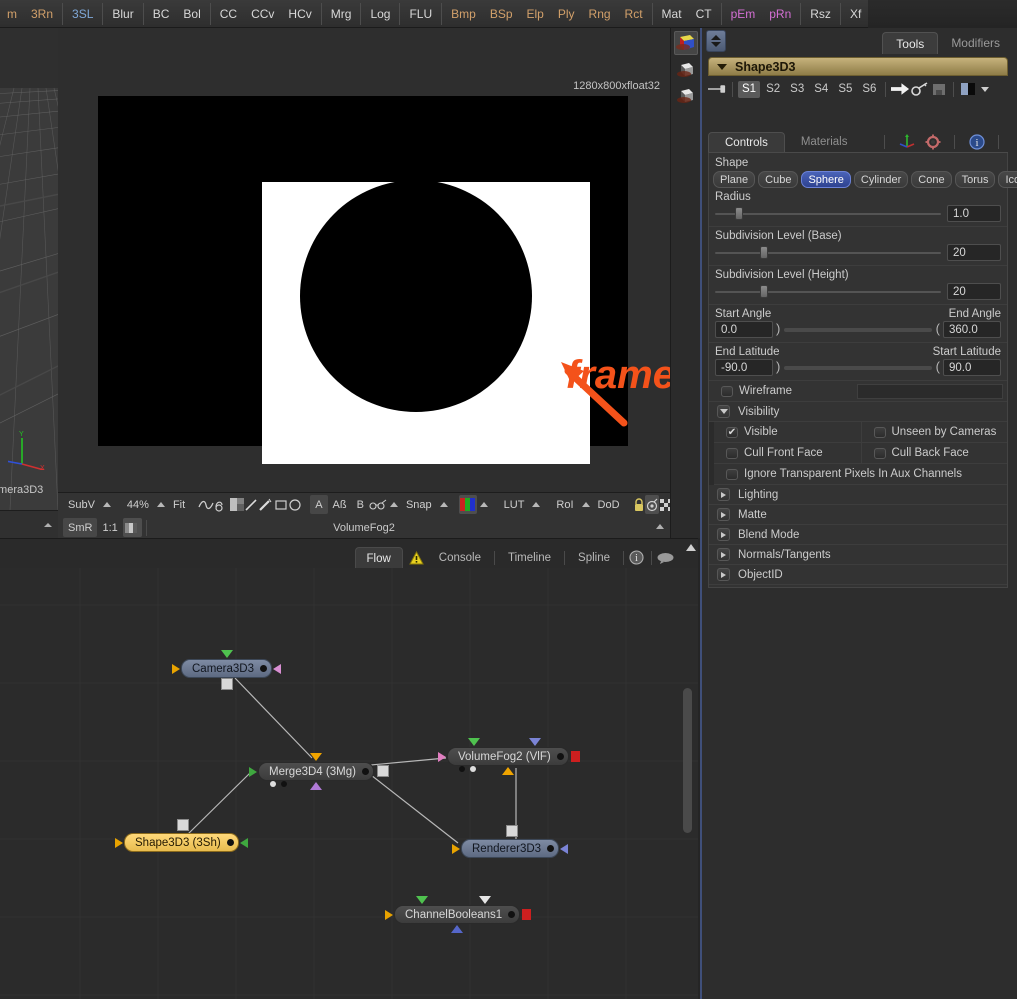  I want to click on roi-caret-icon, so click(585, 504).